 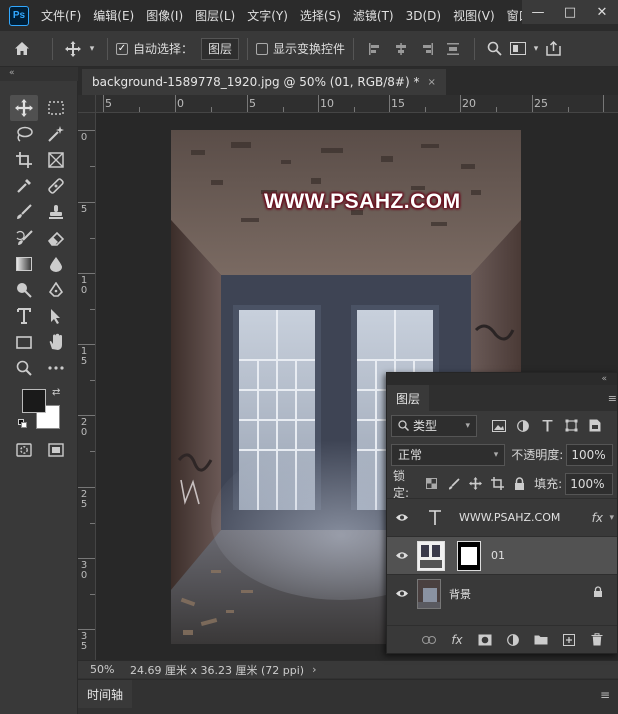 What do you see at coordinates (429, 640) in the screenshot?
I see `link-layers-icon` at bounding box center [429, 640].